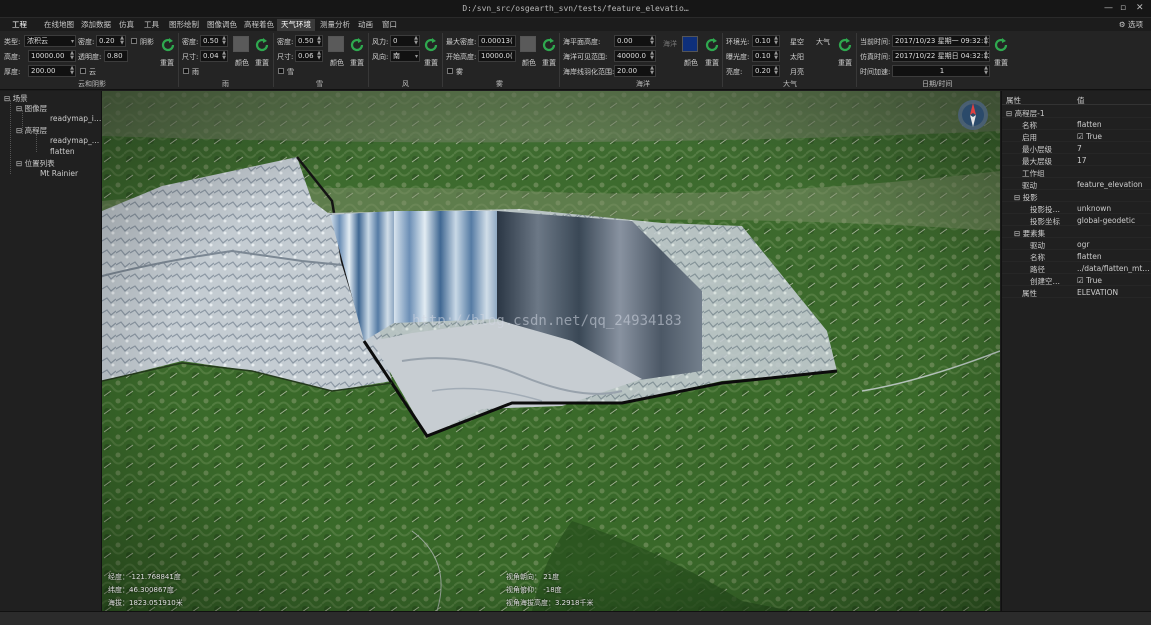 The image size is (1151, 625). Describe the element at coordinates (549, 45) in the screenshot. I see `fog-reset-icon` at that location.